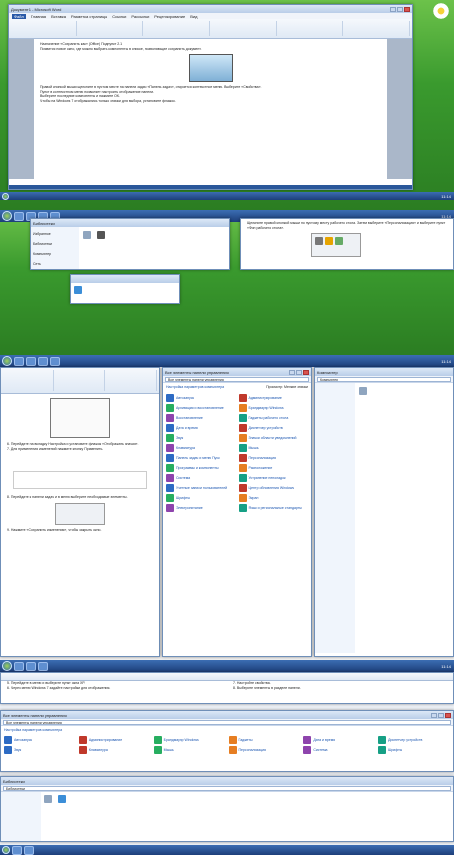  I want to click on cp-item: Учетные записи пользователей, so click(201, 488).